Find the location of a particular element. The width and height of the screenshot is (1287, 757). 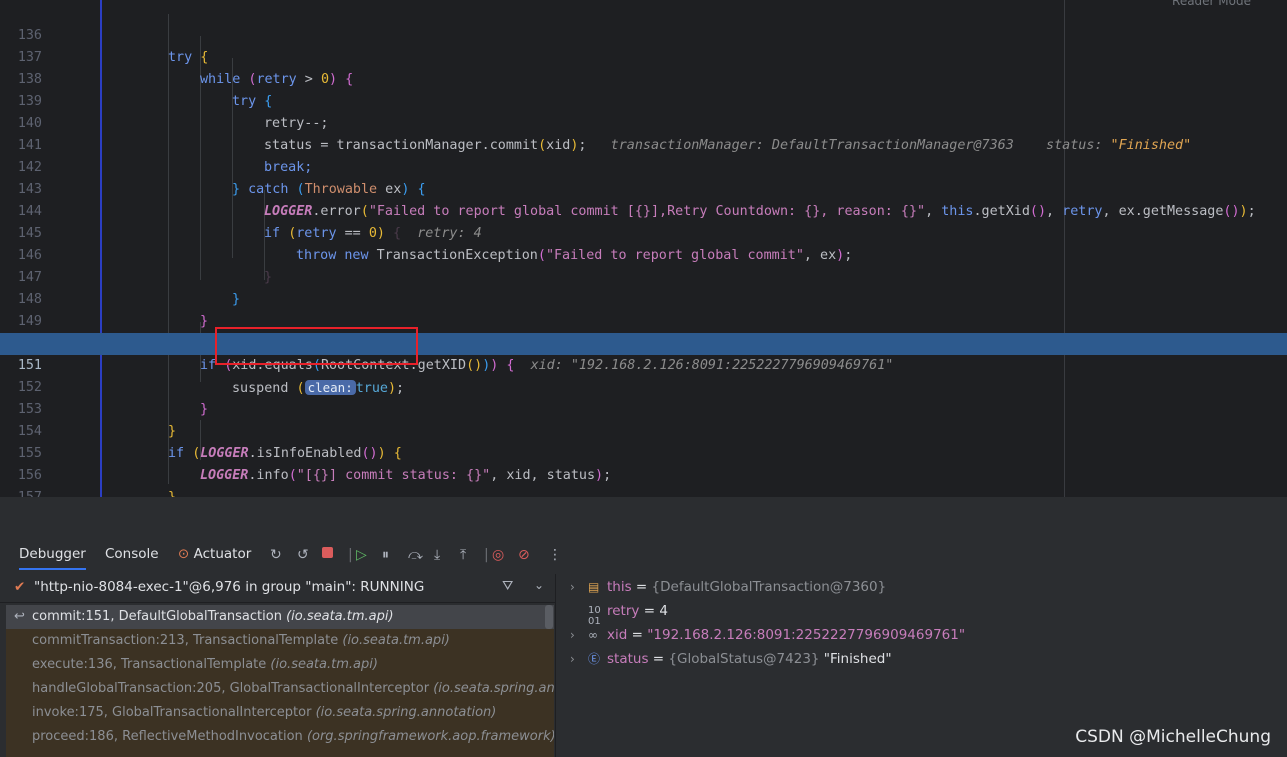

variable-value: "192.168.2.126:8091:2252227796909469761" is located at coordinates (806, 635).